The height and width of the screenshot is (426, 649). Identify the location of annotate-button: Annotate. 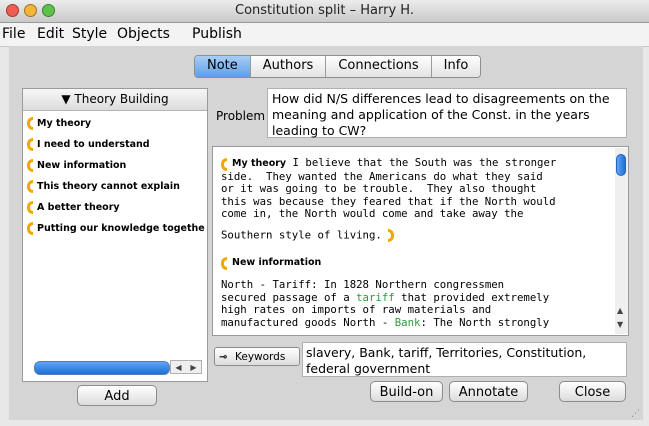
(488, 391).